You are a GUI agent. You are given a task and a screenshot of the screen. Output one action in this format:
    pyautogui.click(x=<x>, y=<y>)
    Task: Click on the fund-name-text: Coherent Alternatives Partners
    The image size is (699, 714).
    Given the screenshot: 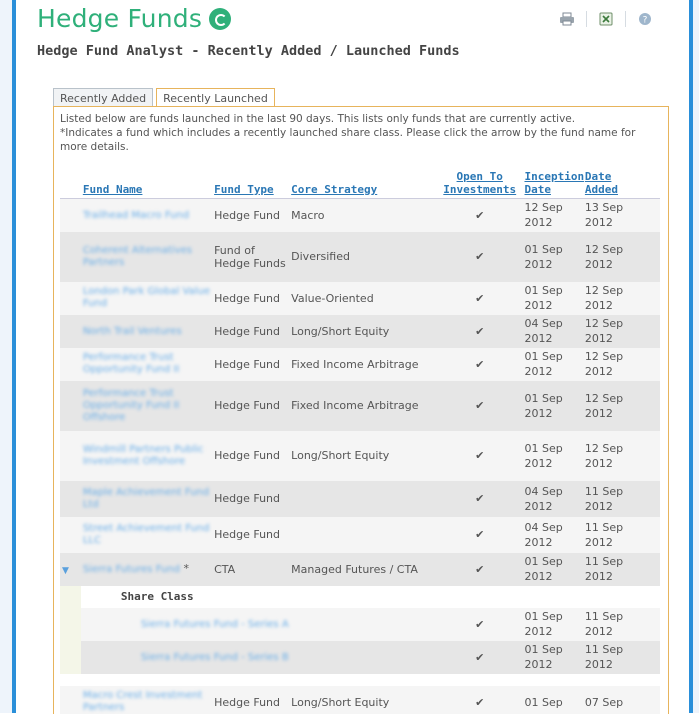 What is the action you would take?
    pyautogui.click(x=147, y=257)
    